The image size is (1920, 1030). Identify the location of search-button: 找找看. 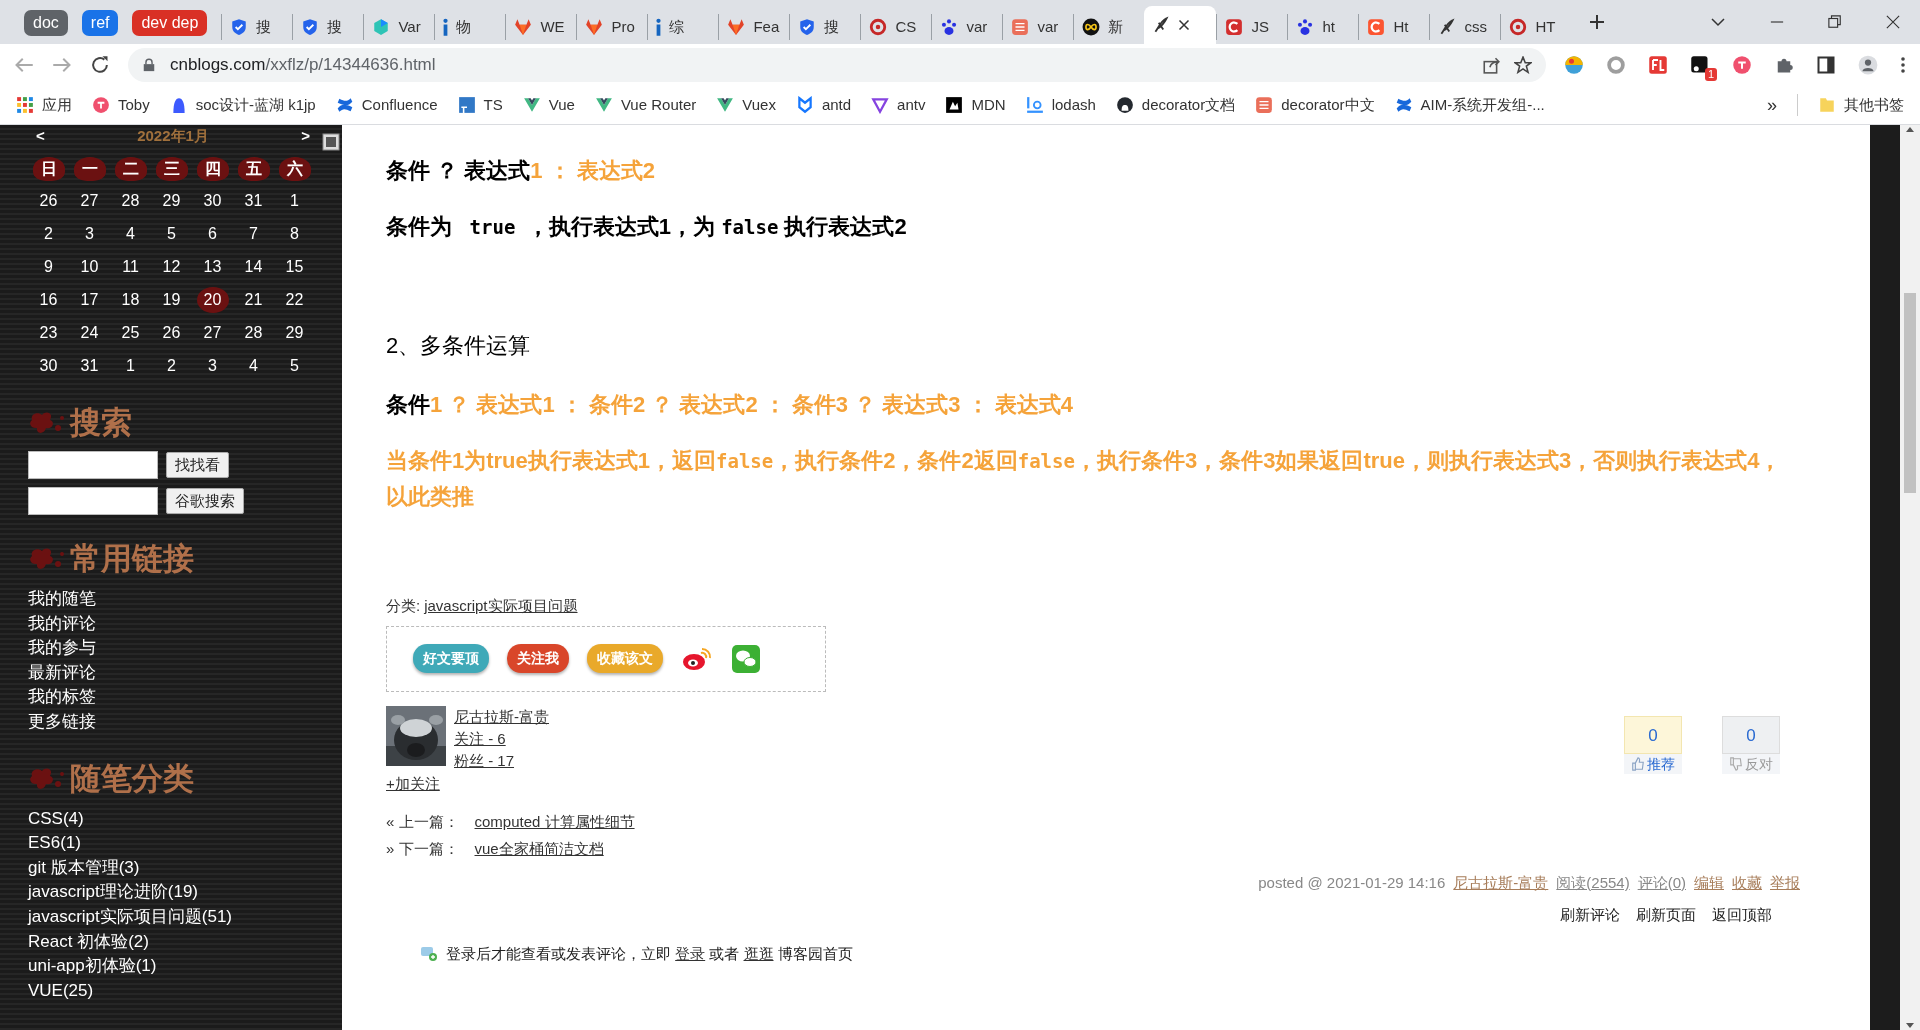
(197, 465).